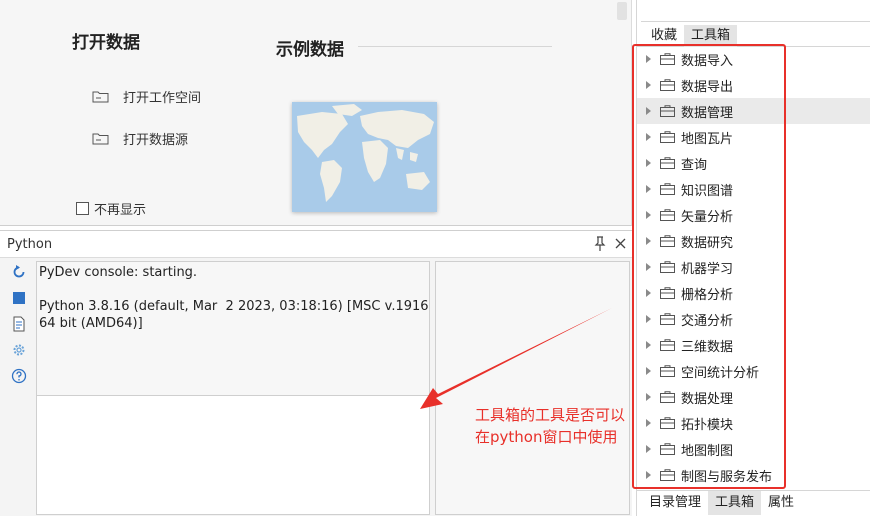  Describe the element at coordinates (707, 61) in the screenshot. I see `toolbox-item-label: 数据导入` at that location.